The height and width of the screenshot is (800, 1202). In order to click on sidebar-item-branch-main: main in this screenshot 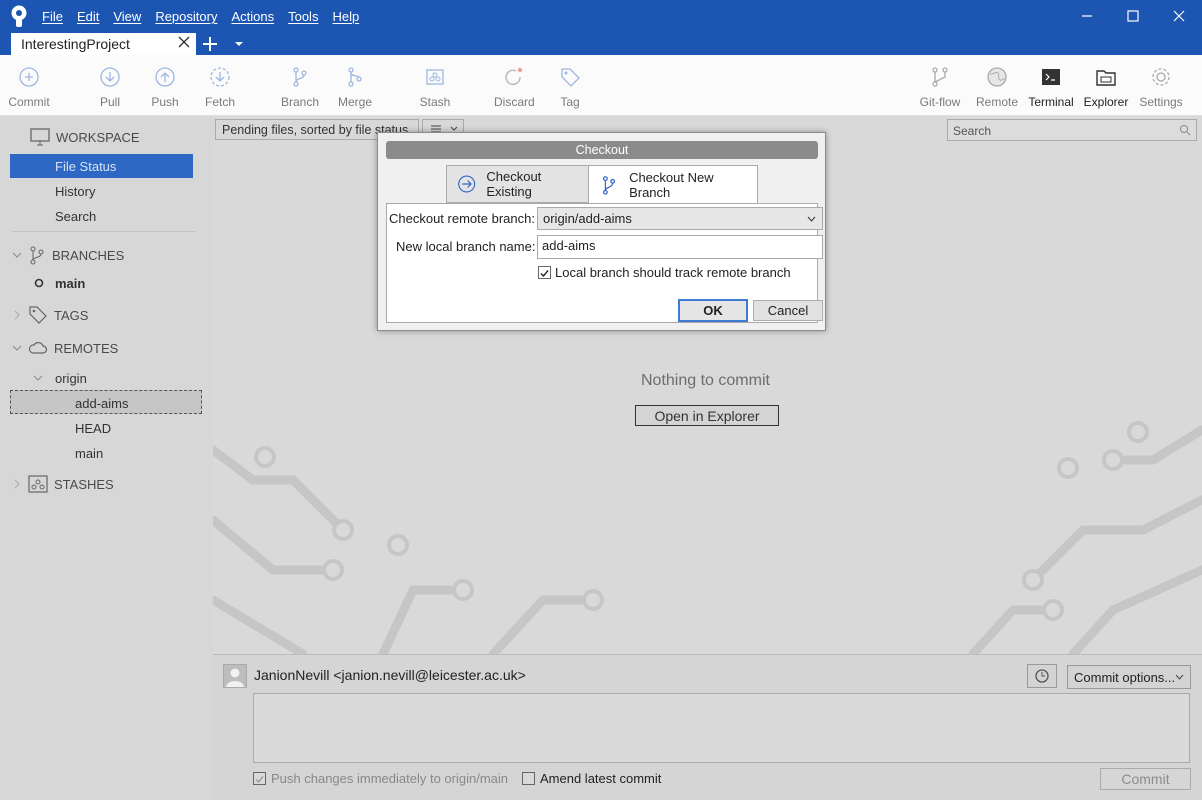, I will do `click(70, 283)`.